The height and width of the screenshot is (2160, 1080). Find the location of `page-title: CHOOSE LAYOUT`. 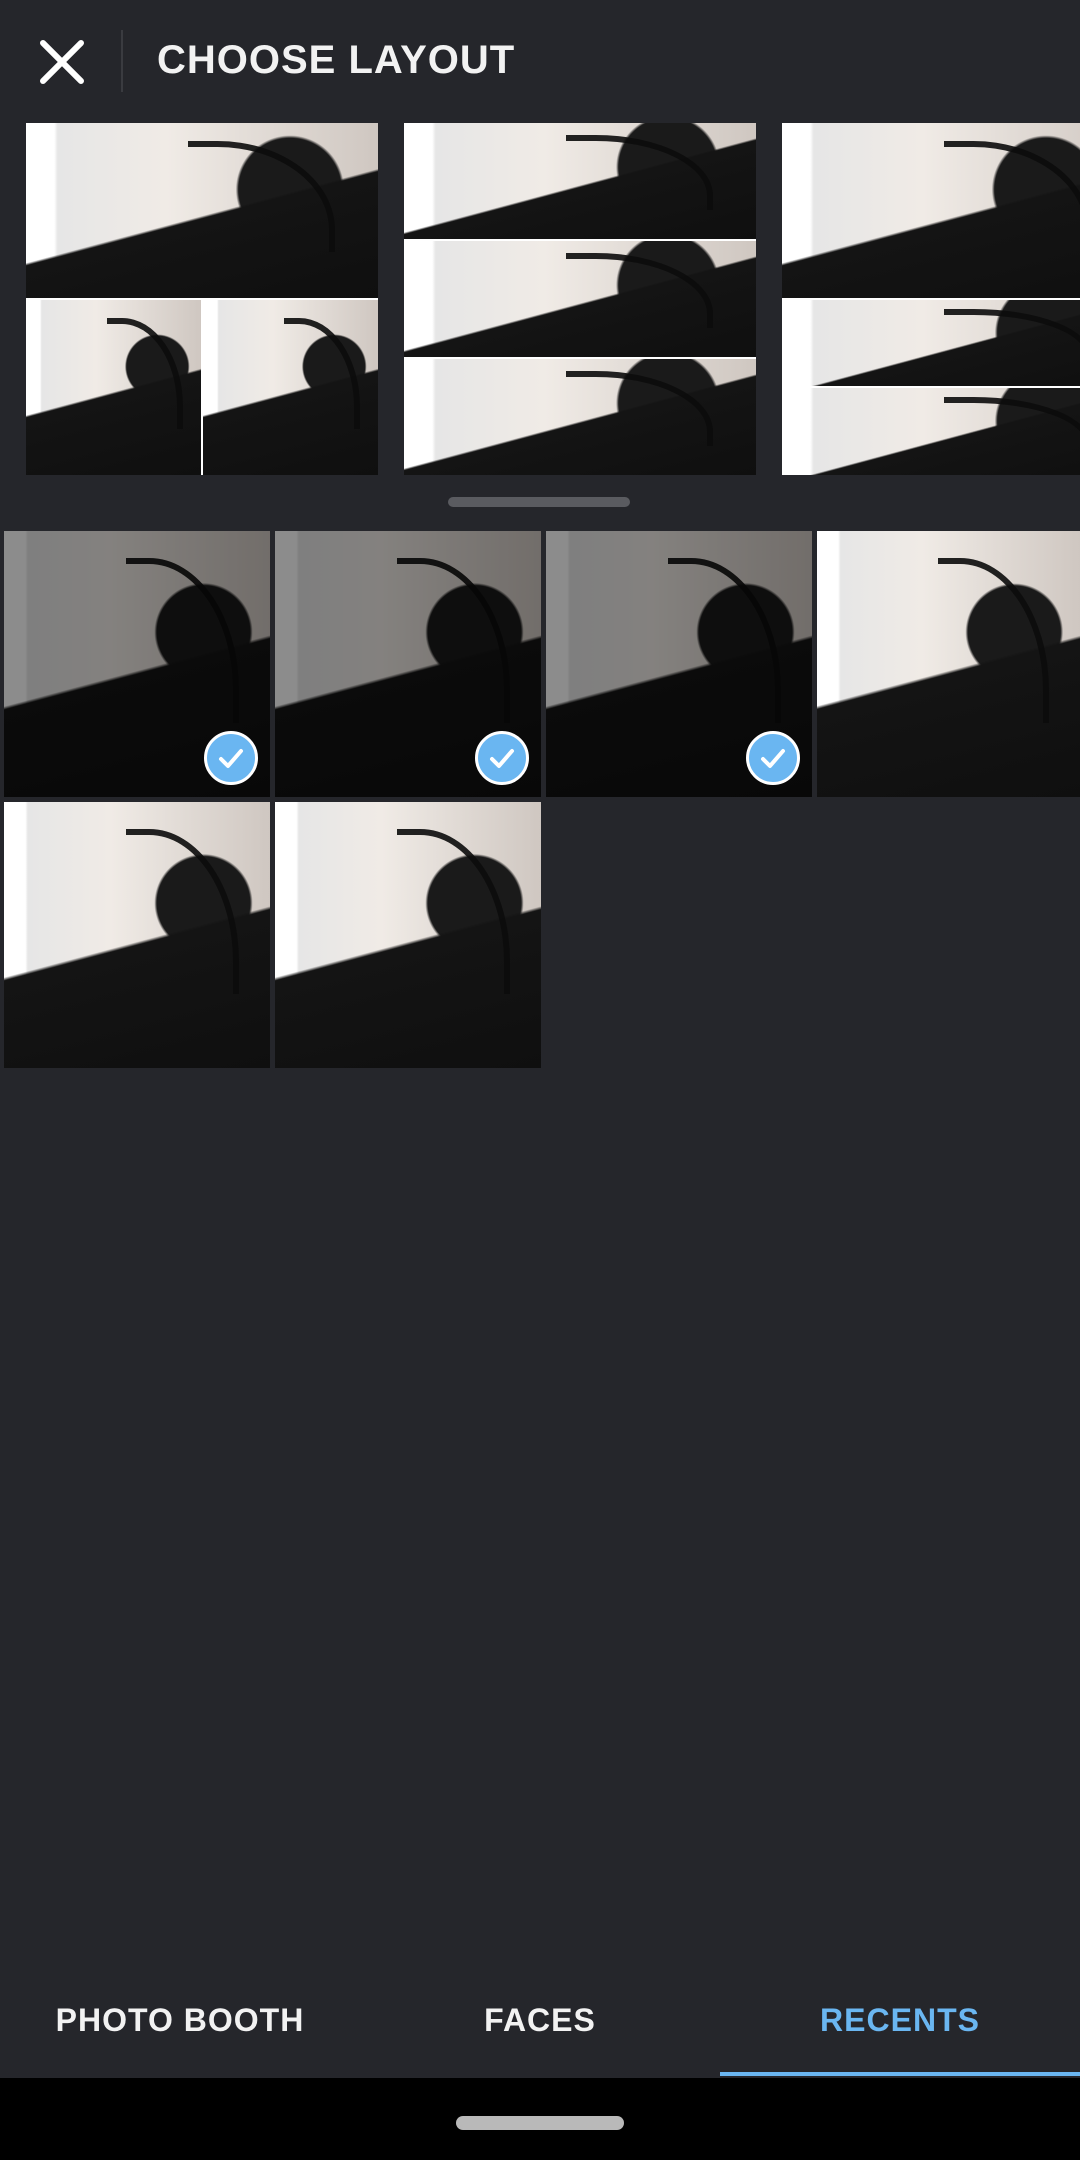

page-title: CHOOSE LAYOUT is located at coordinates (336, 60).